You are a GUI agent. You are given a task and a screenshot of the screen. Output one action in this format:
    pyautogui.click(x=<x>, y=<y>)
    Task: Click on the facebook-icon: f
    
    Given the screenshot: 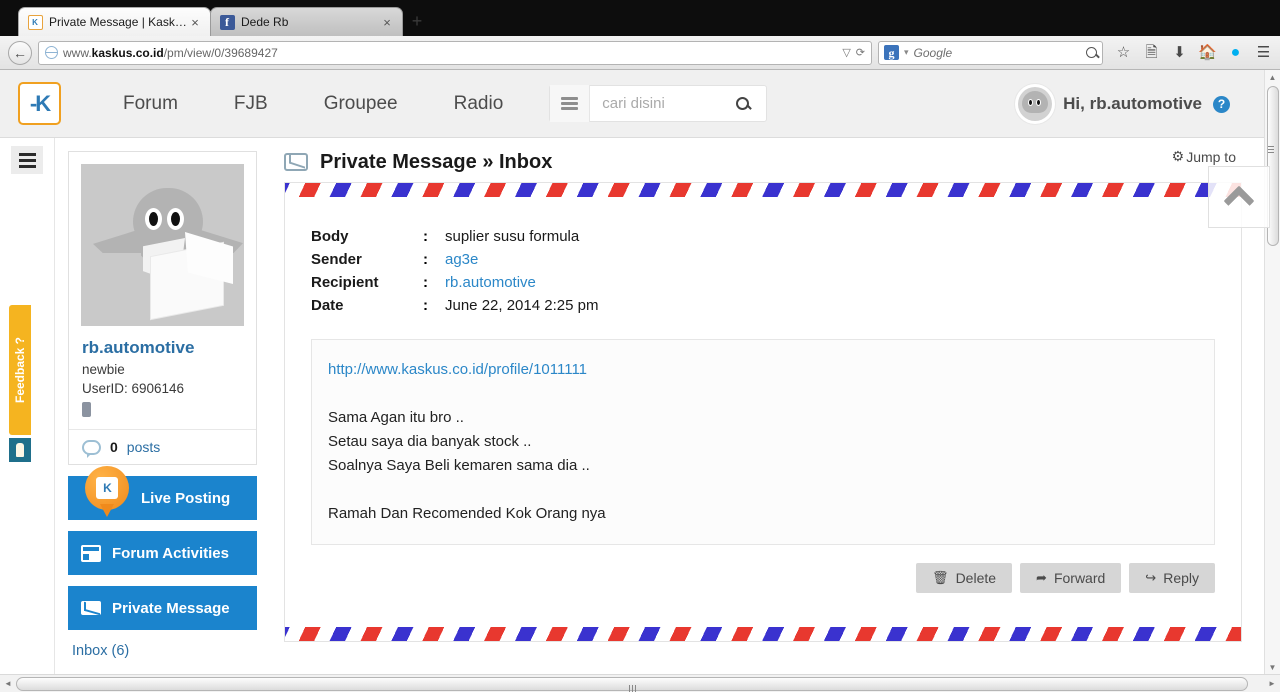 What is the action you would take?
    pyautogui.click(x=227, y=22)
    